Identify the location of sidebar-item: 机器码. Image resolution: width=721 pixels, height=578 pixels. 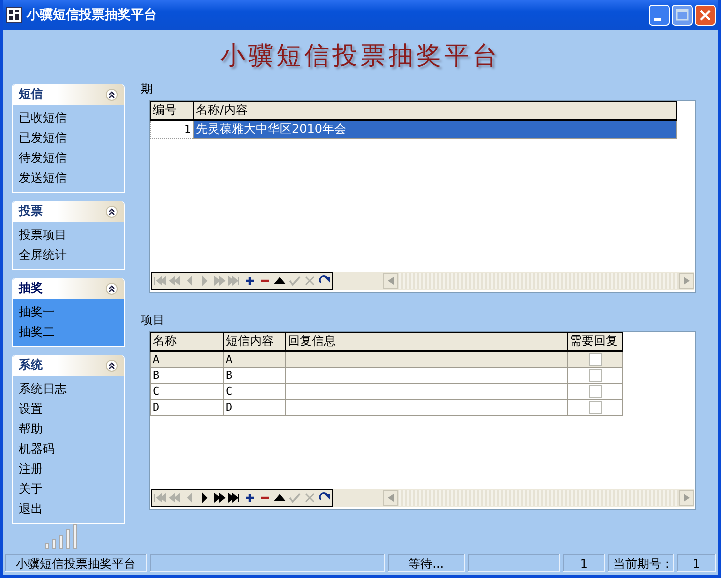
(68, 449).